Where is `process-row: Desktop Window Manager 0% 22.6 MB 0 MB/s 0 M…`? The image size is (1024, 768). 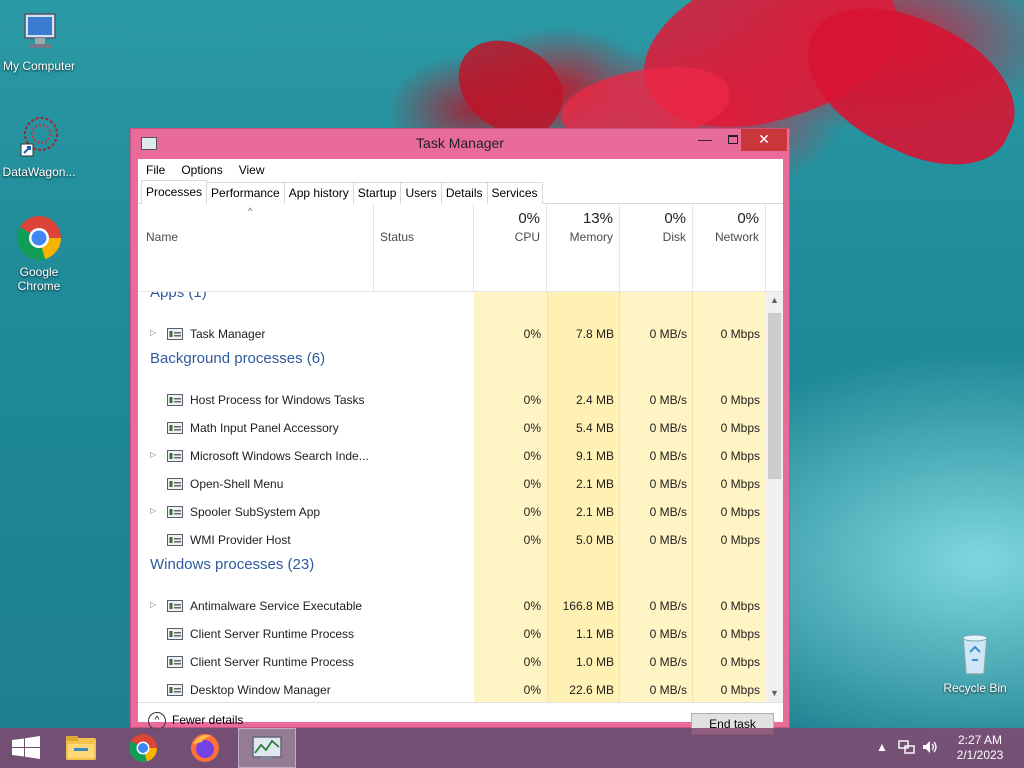 process-row: Desktop Window Manager 0% 22.6 MB 0 MB/s 0 M… is located at coordinates (452, 689).